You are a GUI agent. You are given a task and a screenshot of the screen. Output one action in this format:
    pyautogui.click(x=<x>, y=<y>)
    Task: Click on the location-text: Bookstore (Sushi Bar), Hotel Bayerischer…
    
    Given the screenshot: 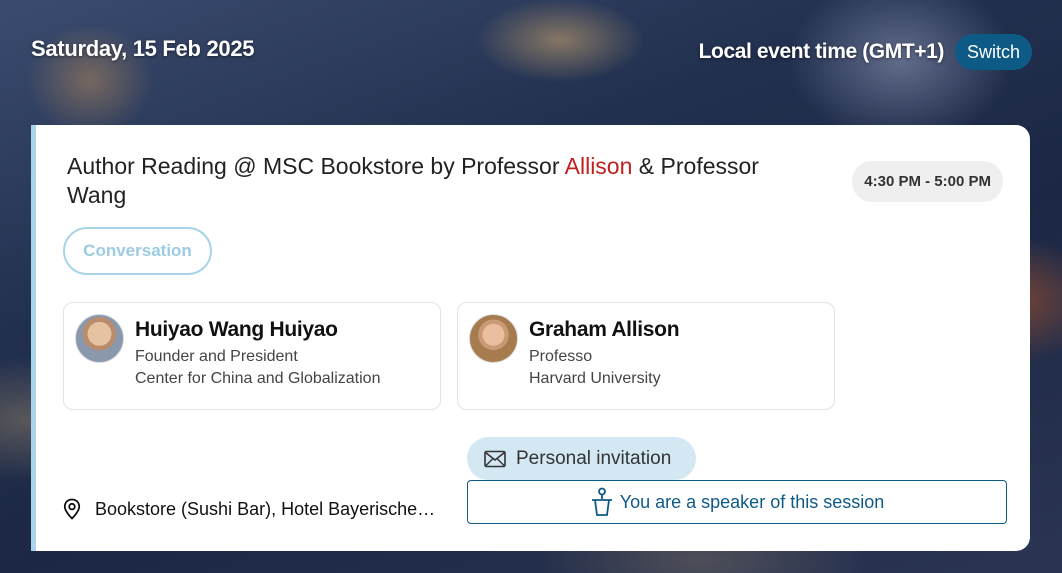 What is the action you would take?
    pyautogui.click(x=267, y=508)
    